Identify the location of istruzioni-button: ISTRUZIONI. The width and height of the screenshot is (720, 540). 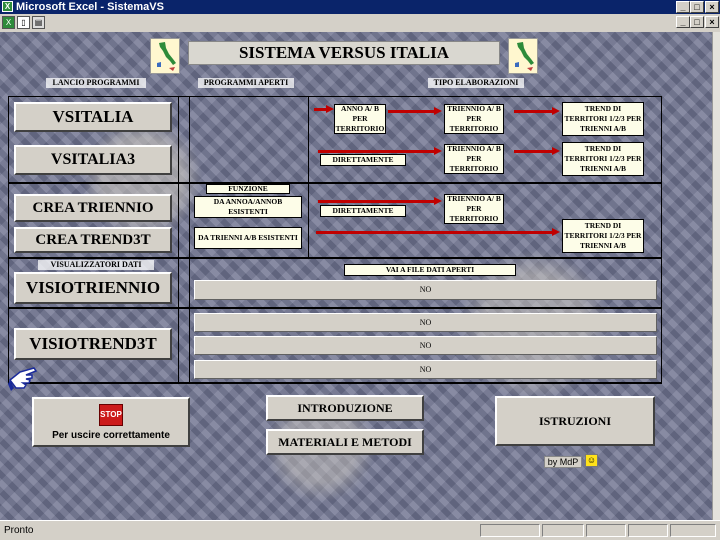
(575, 421).